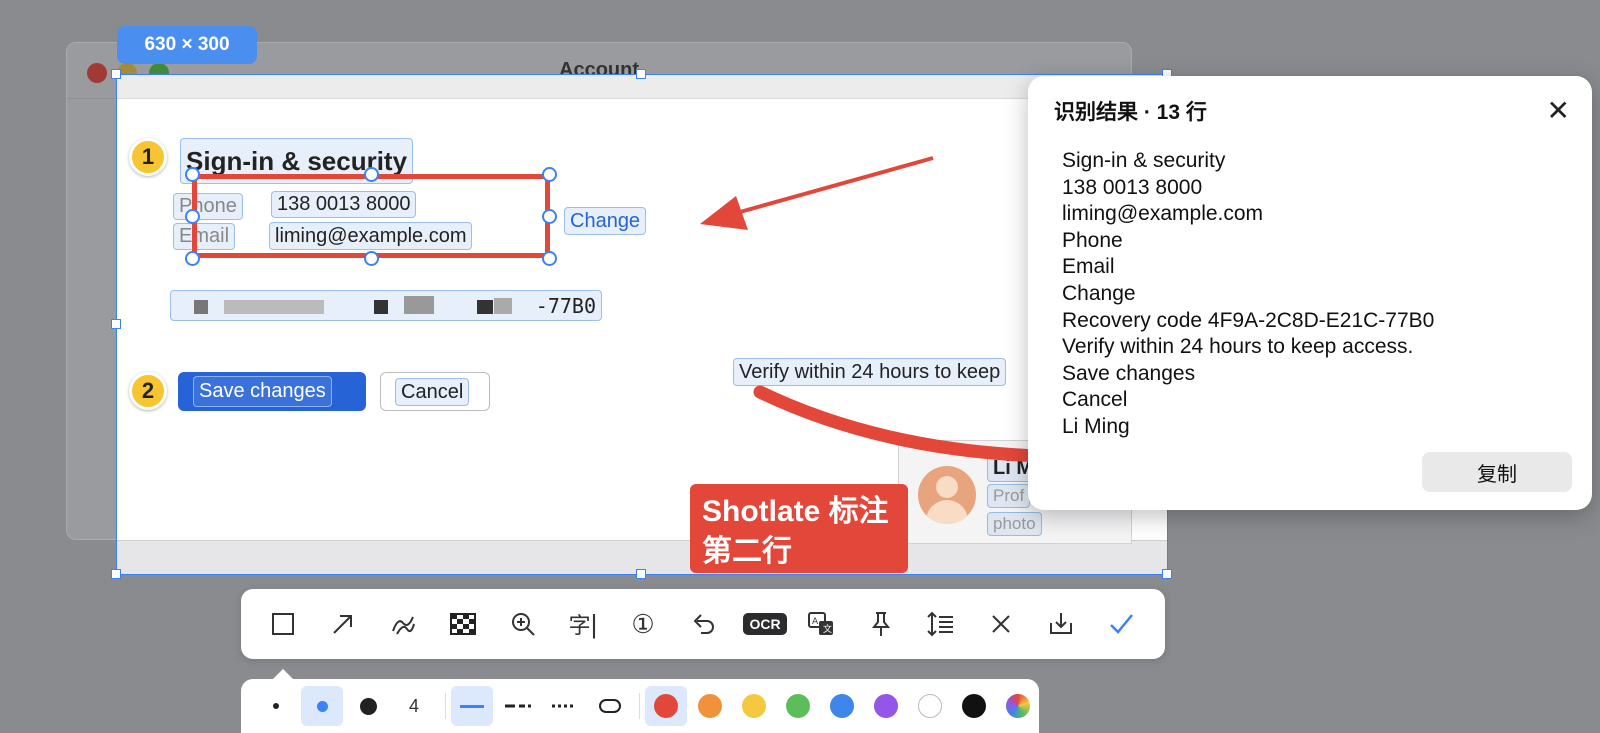 The width and height of the screenshot is (1600, 733). Describe the element at coordinates (564, 706) in the screenshot. I see `line-dotted` at that location.